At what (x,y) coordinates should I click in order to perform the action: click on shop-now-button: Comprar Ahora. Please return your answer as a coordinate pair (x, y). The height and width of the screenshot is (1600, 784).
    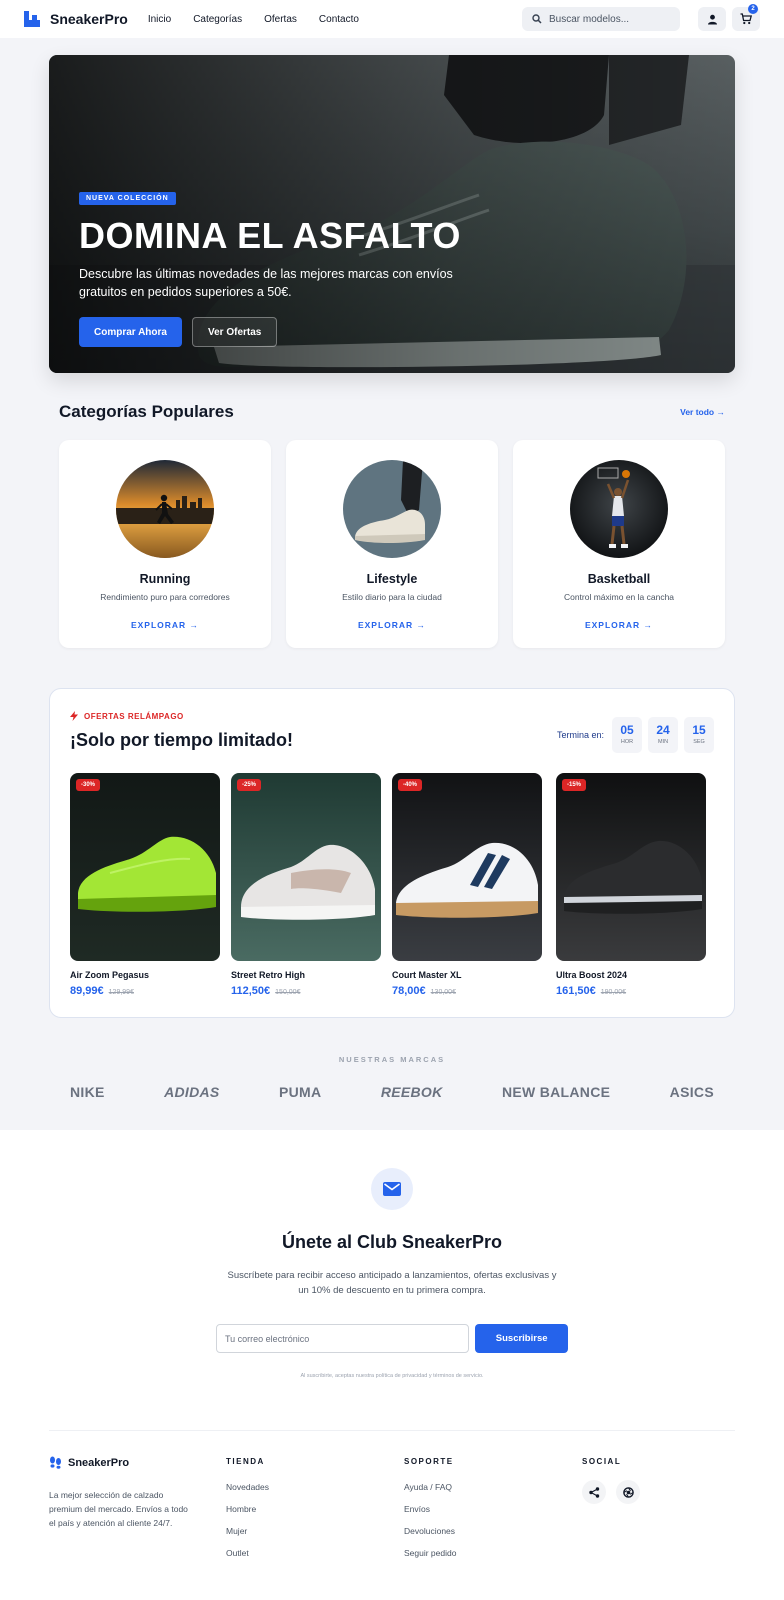
    Looking at the image, I should click on (130, 332).